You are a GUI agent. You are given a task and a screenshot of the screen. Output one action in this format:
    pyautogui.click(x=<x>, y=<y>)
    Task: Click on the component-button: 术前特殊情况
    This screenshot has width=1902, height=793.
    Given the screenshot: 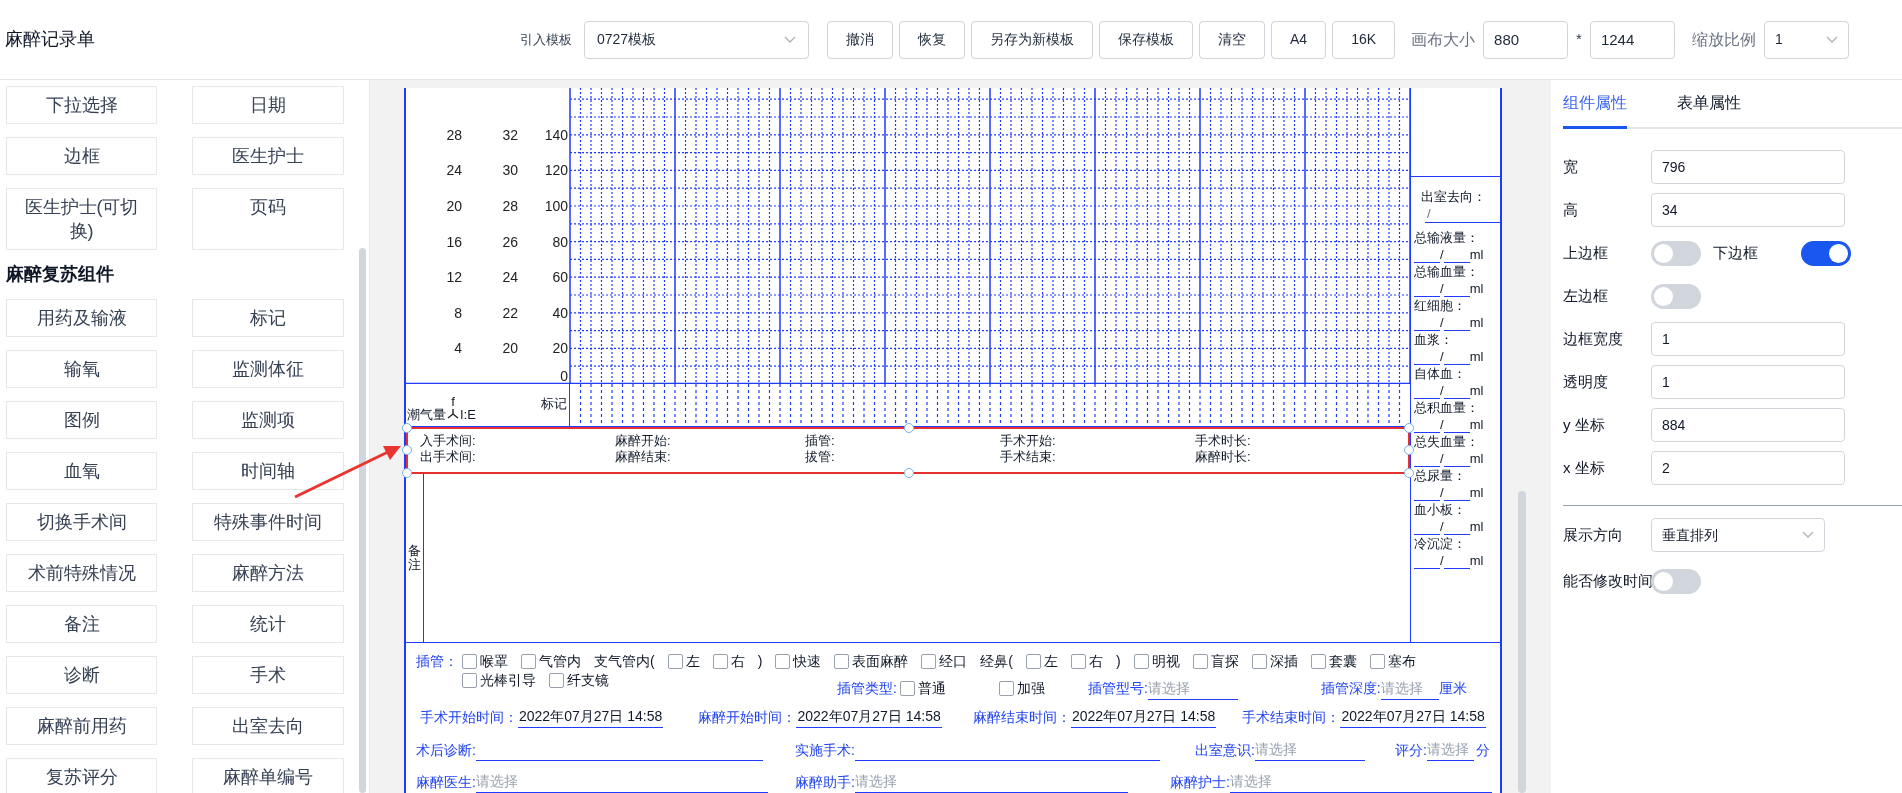 What is the action you would take?
    pyautogui.click(x=81, y=573)
    